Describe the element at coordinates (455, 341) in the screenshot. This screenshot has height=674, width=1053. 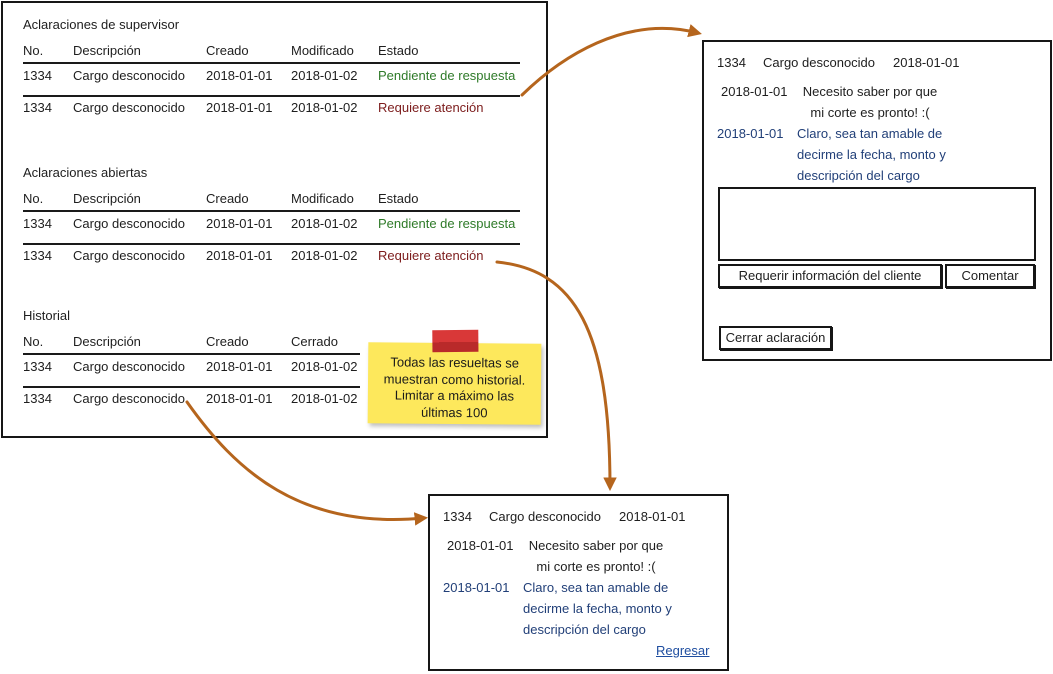
I see `tape-decoration` at that location.